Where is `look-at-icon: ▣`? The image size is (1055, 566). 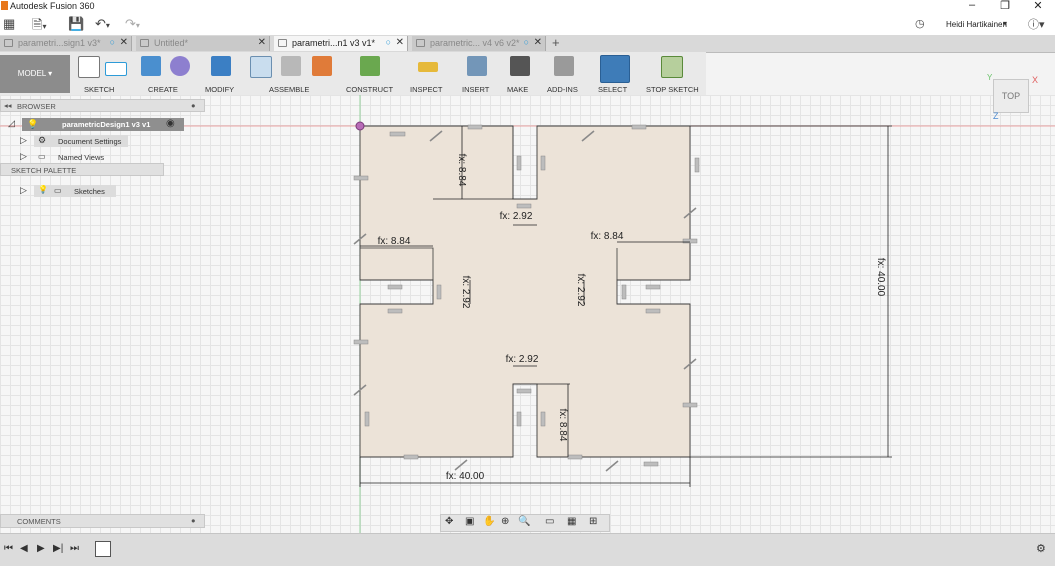
look-at-icon: ▣ is located at coordinates (469, 521).